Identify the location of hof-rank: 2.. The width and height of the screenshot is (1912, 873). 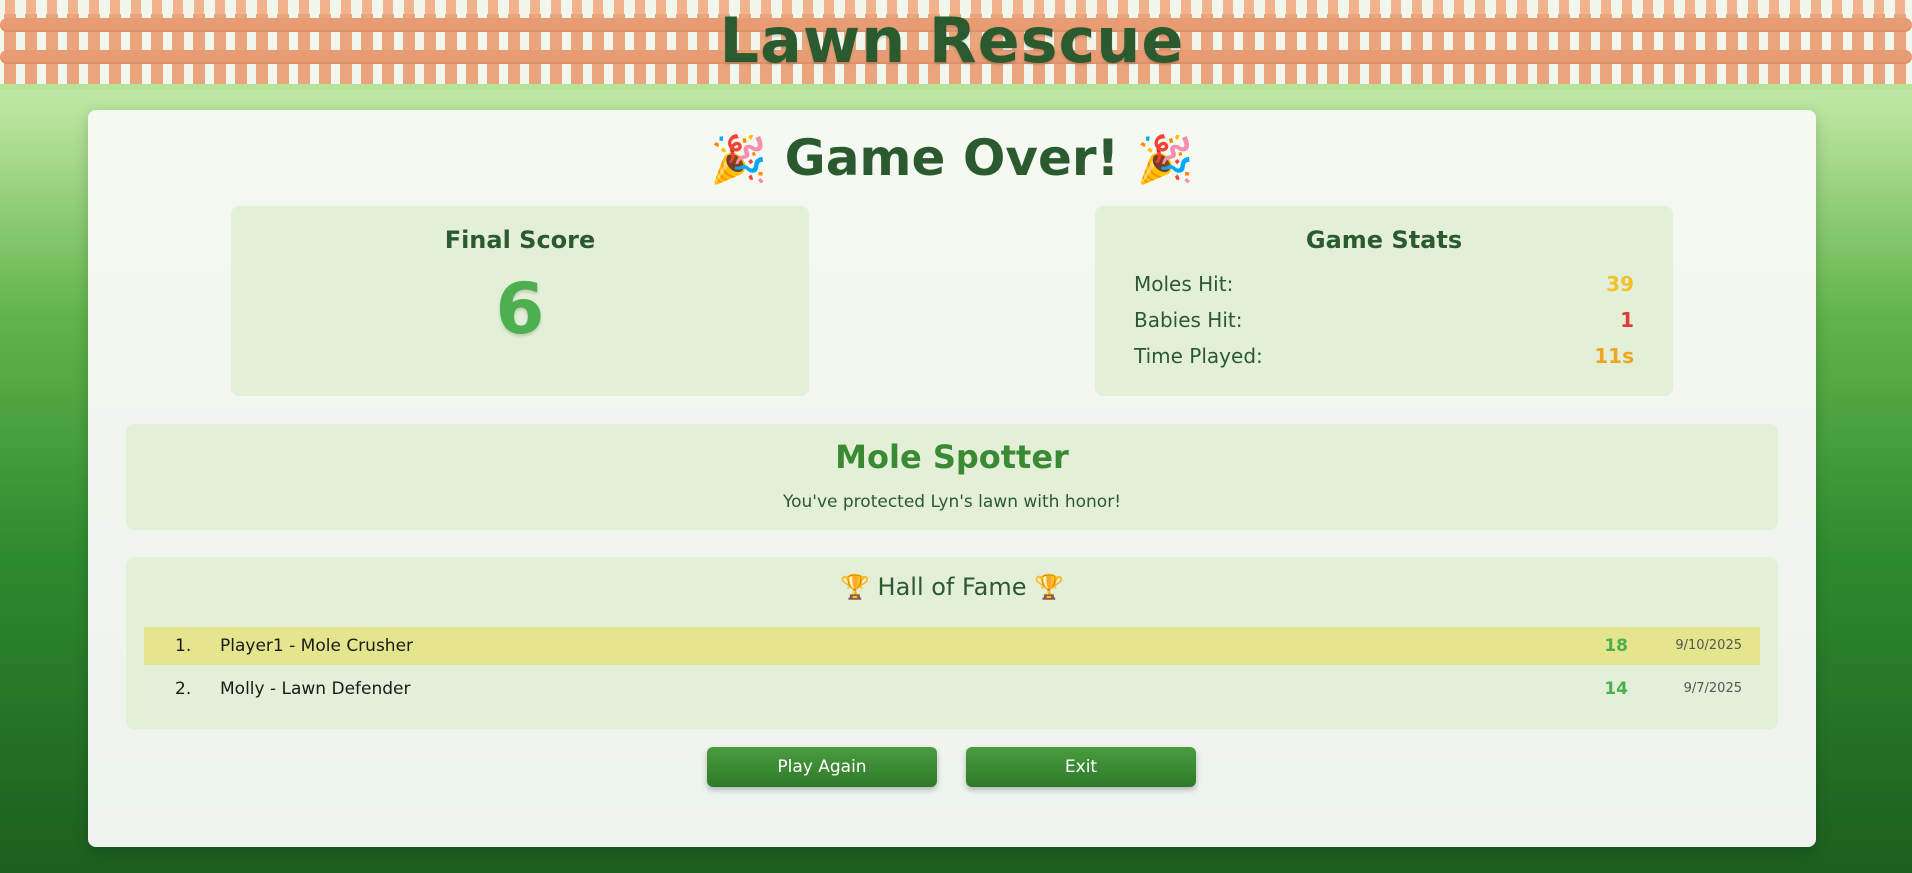
(183, 689).